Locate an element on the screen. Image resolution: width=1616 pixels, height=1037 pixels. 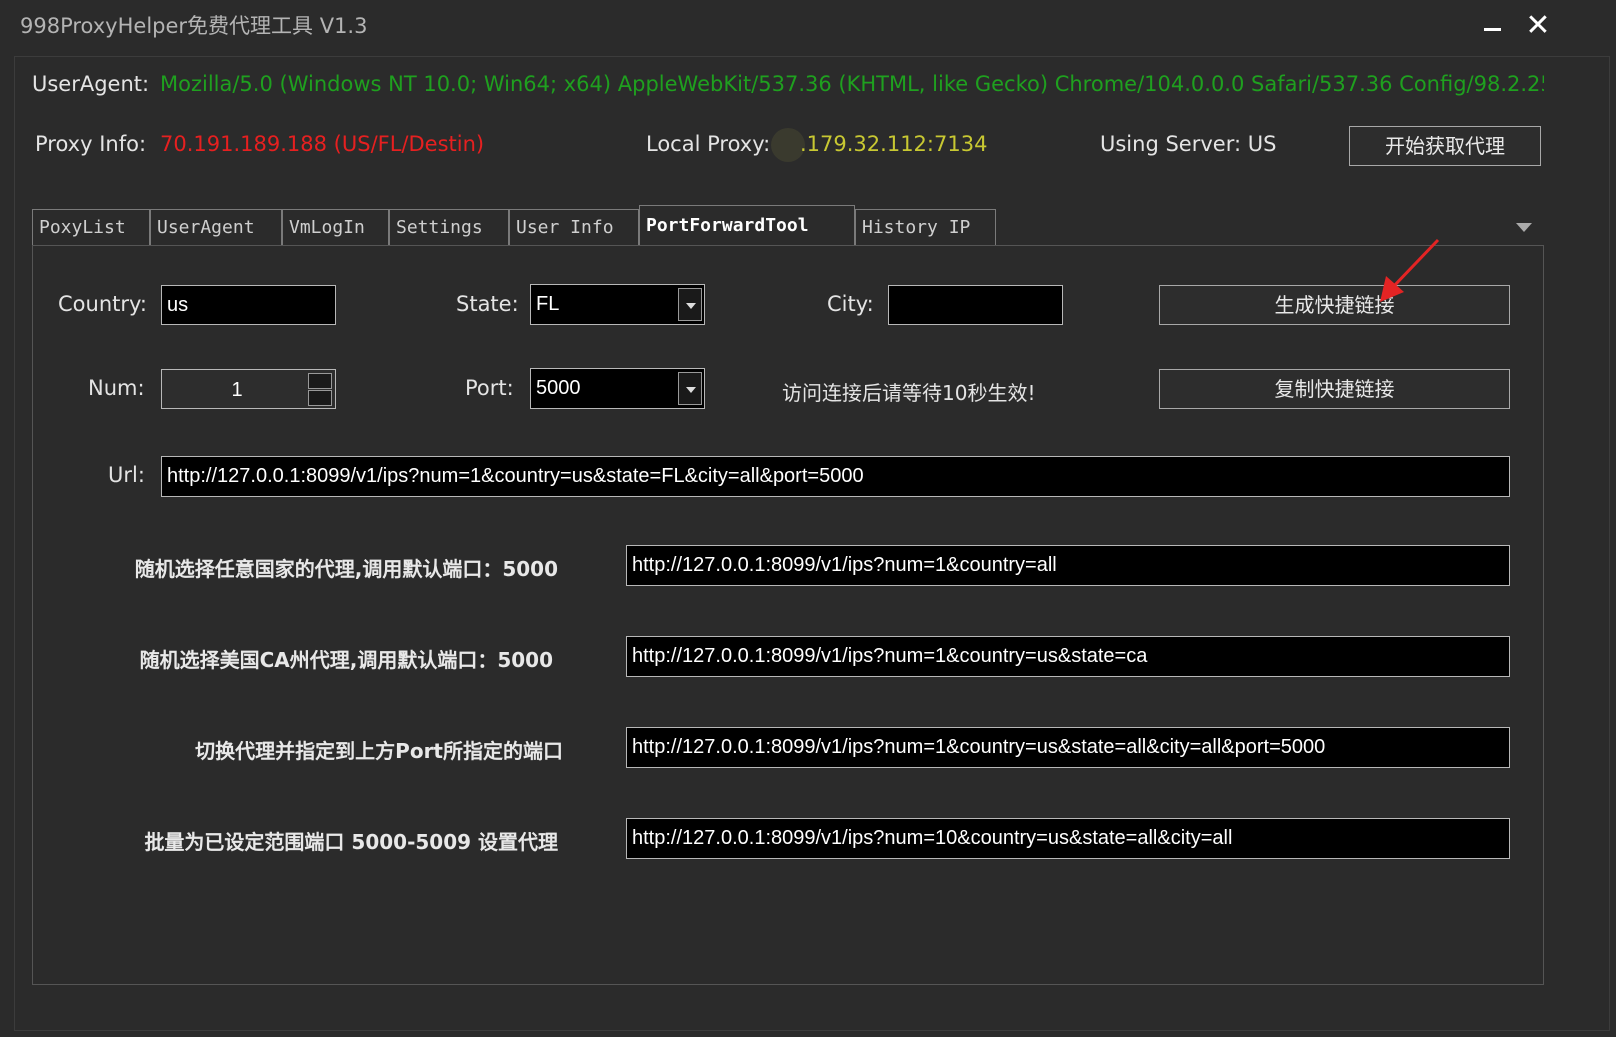
num-value: 1 is located at coordinates (237, 390).